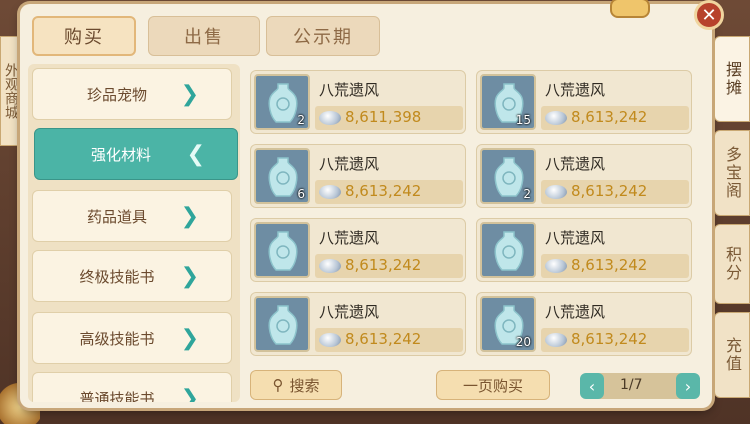 This screenshot has height=424, width=750. I want to click on category-label: 药品道具, so click(116, 216).